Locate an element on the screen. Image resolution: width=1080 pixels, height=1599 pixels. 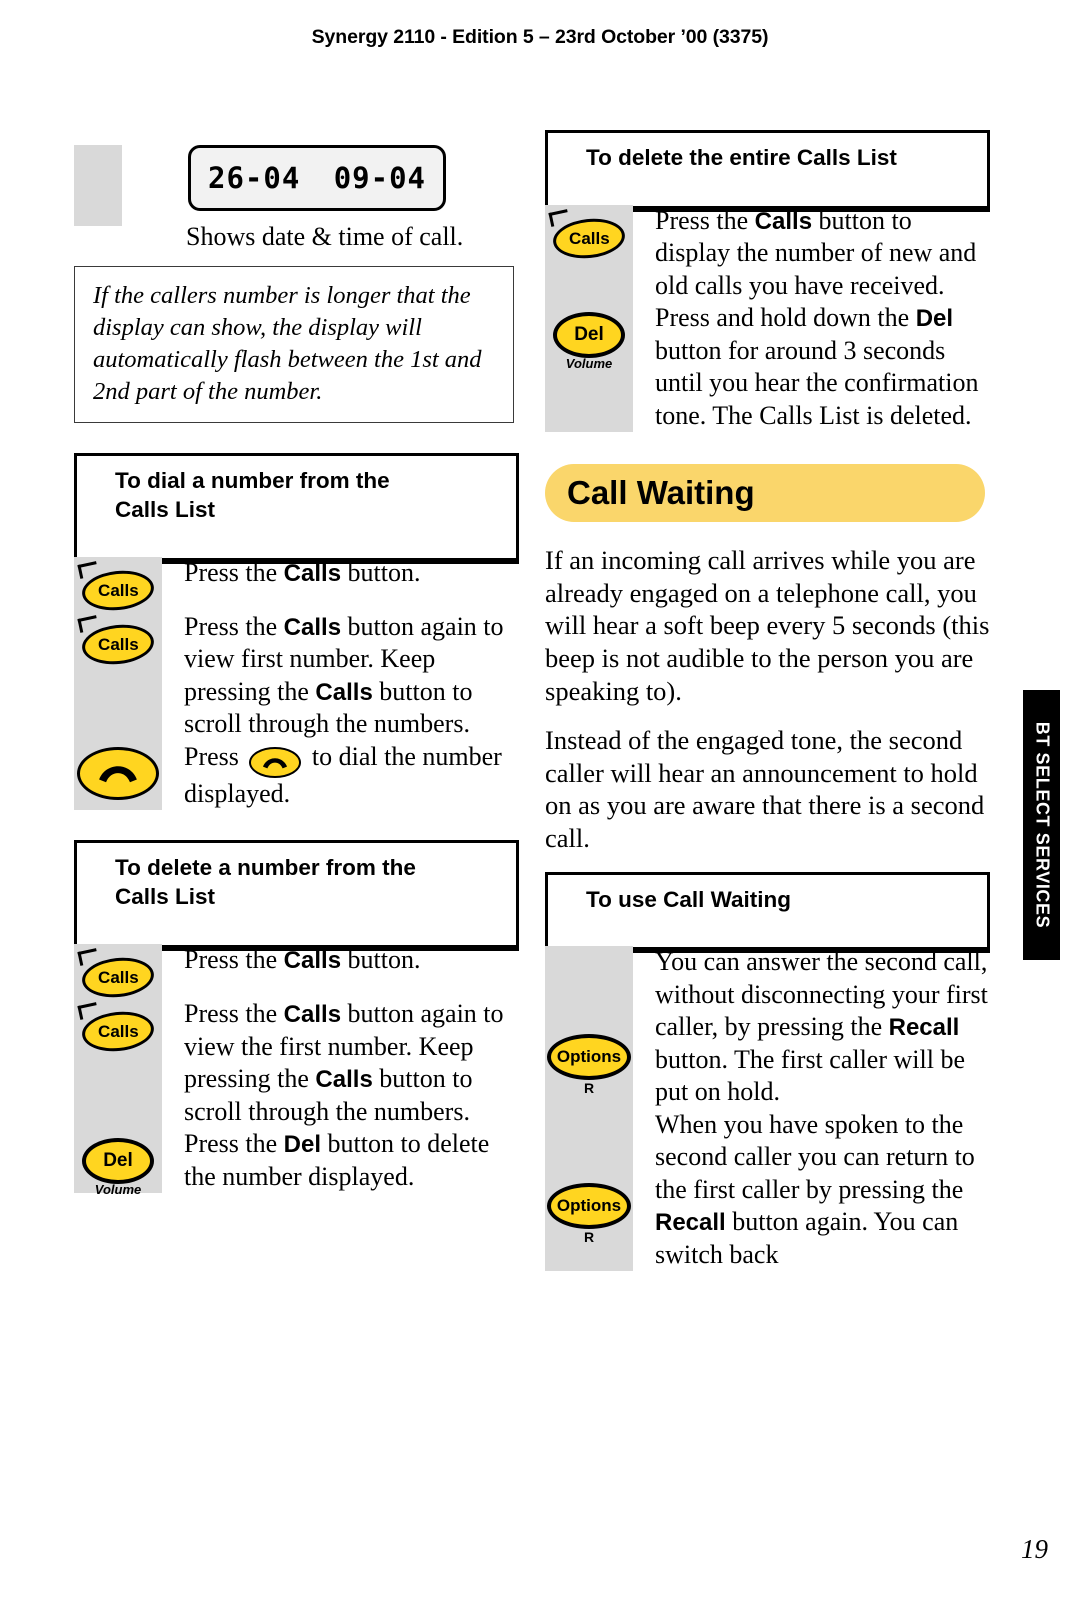
lcd-caption: Shows date & time of call. is located at coordinates (325, 236).